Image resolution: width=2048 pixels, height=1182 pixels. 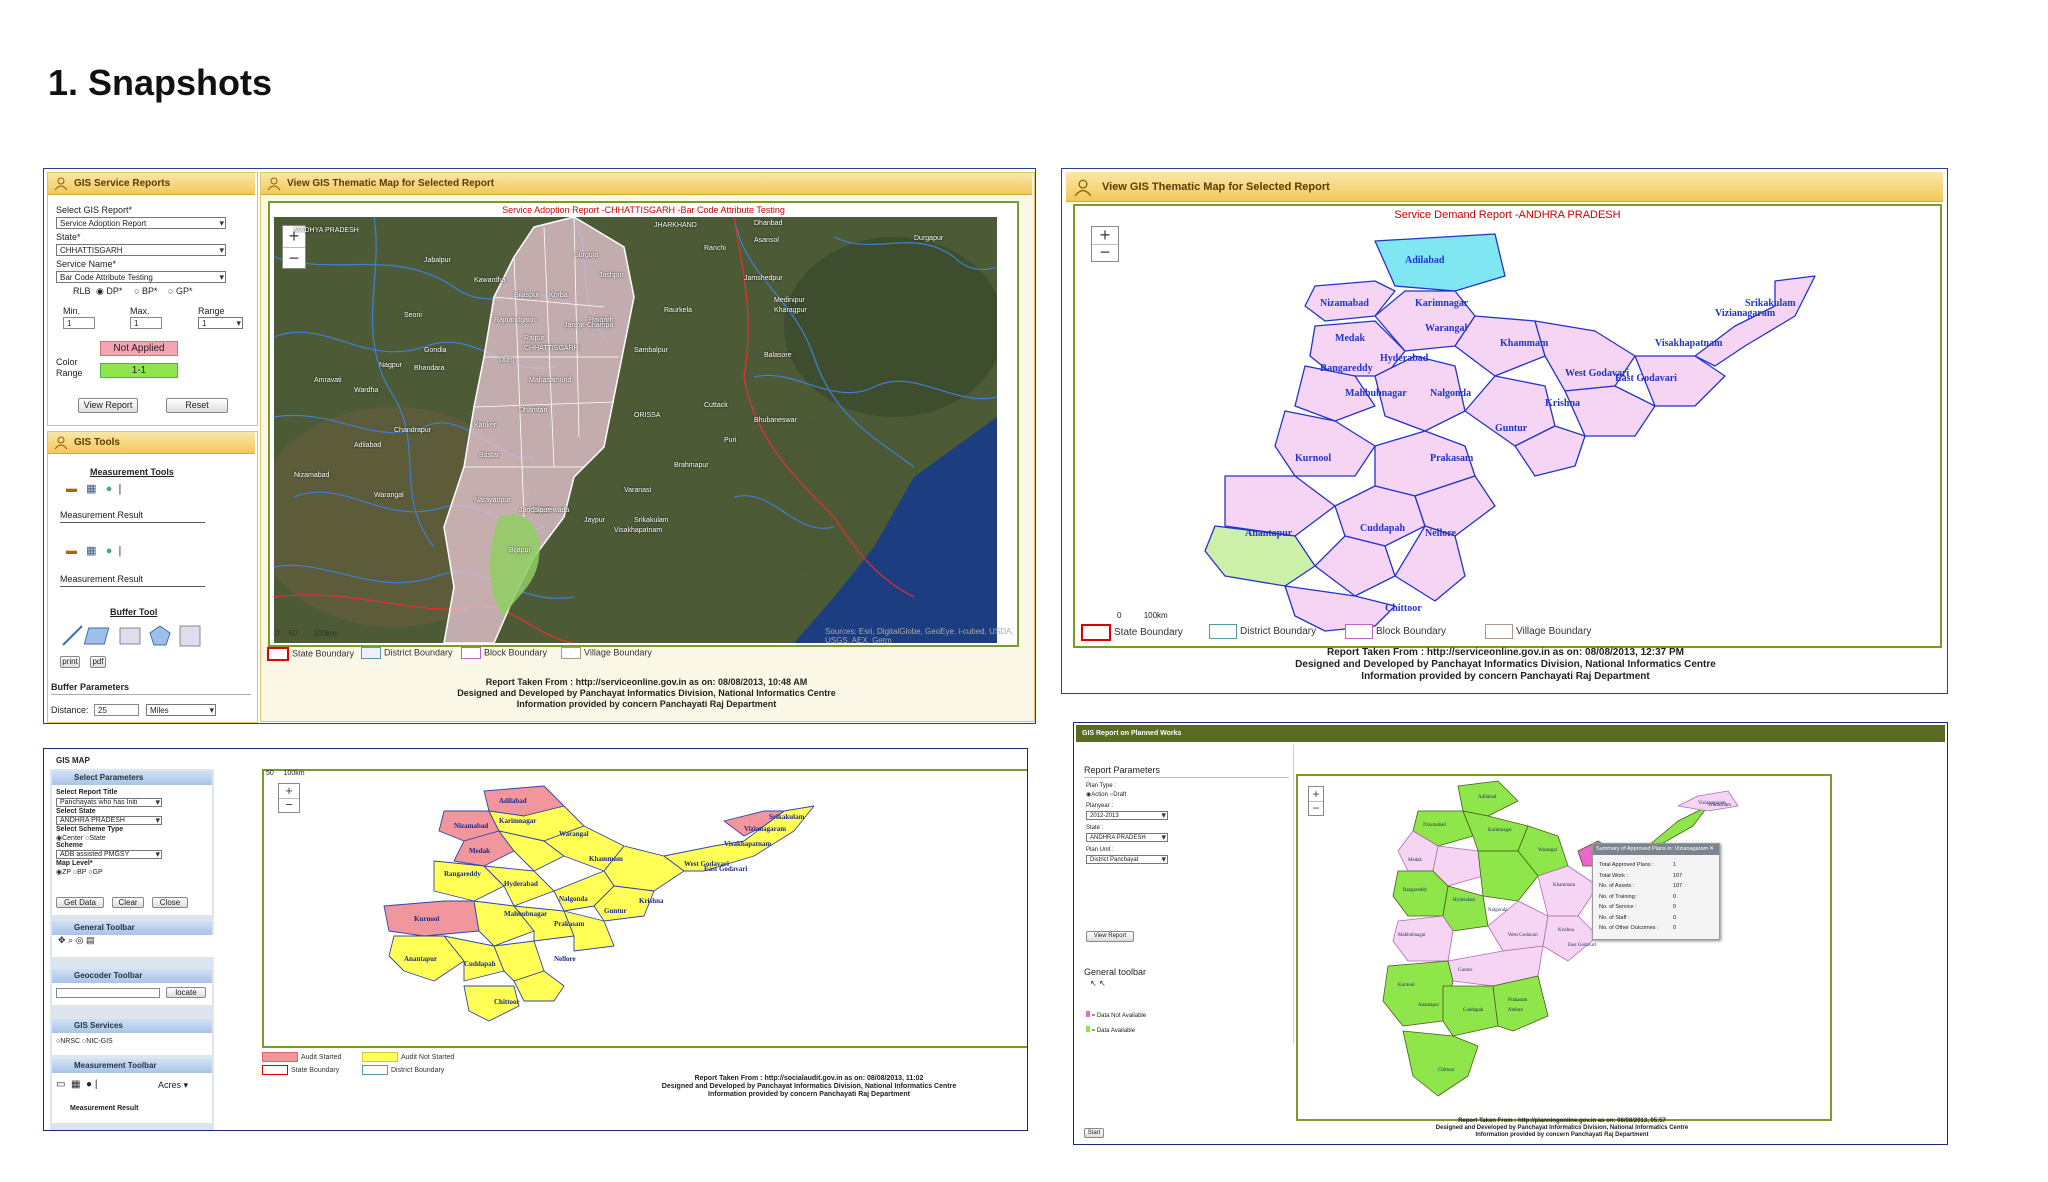 What do you see at coordinates (140, 311) in the screenshot?
I see `max-label: Max.` at bounding box center [140, 311].